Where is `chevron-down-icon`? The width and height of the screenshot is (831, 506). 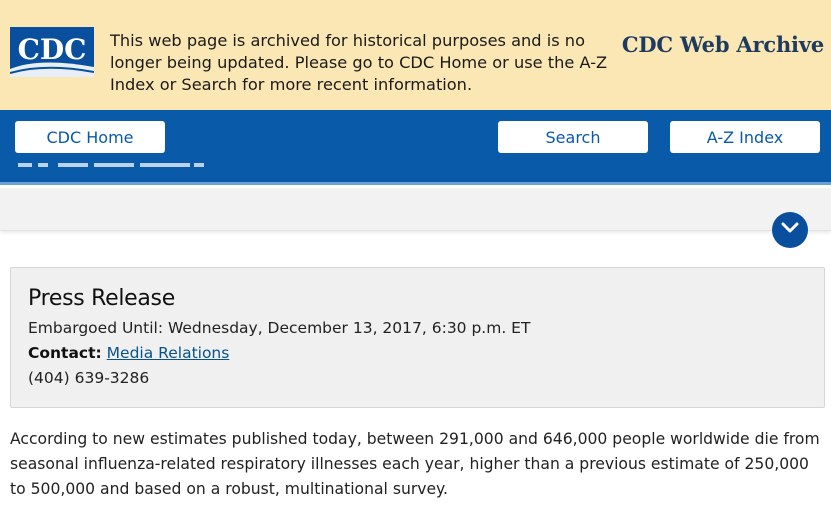 chevron-down-icon is located at coordinates (790, 230).